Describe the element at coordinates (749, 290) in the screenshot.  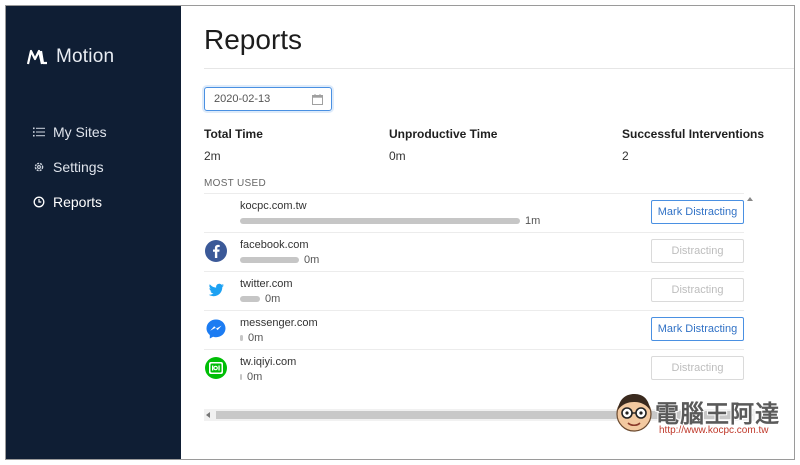
I see `vertical-scrollbar` at that location.